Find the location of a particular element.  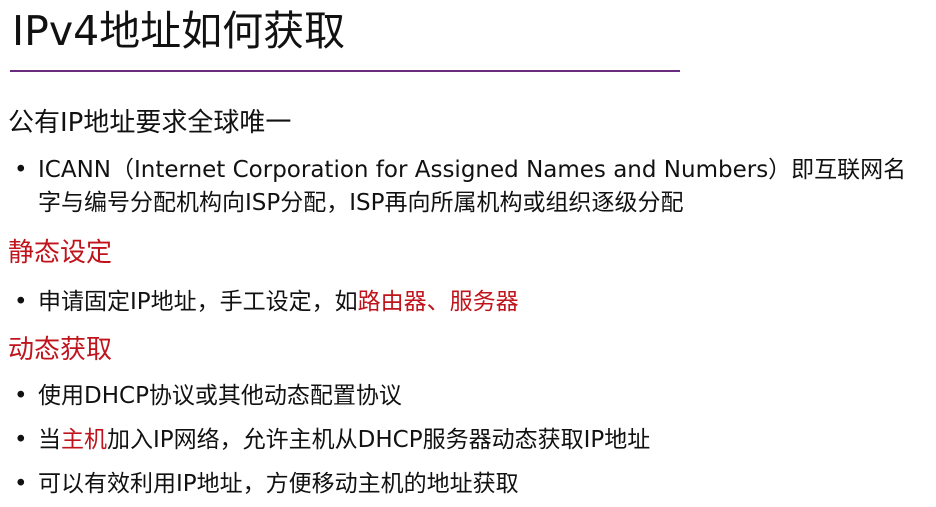

highlight-text: 路由器、服务器 is located at coordinates (438, 302).